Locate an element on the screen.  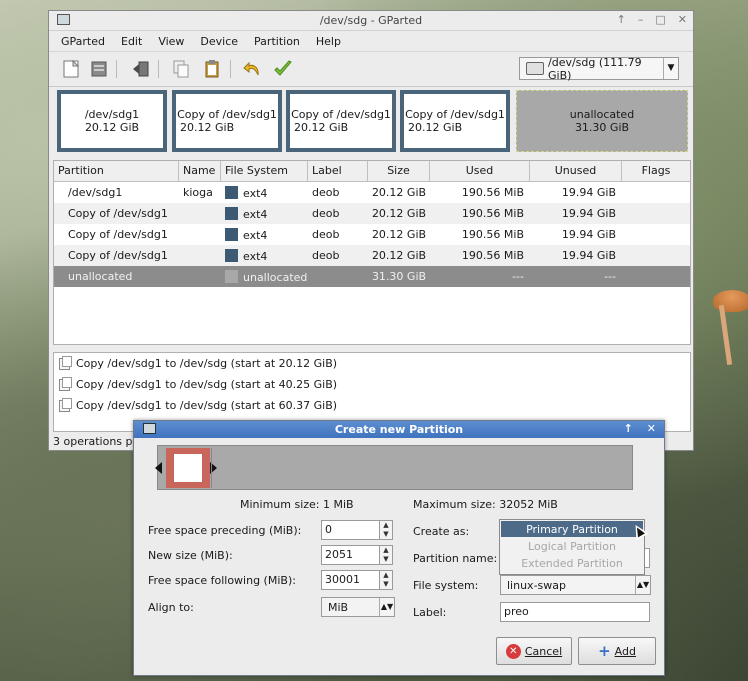
free-following-spinner: 30001 ▲ ▼ is located at coordinates (357, 580).